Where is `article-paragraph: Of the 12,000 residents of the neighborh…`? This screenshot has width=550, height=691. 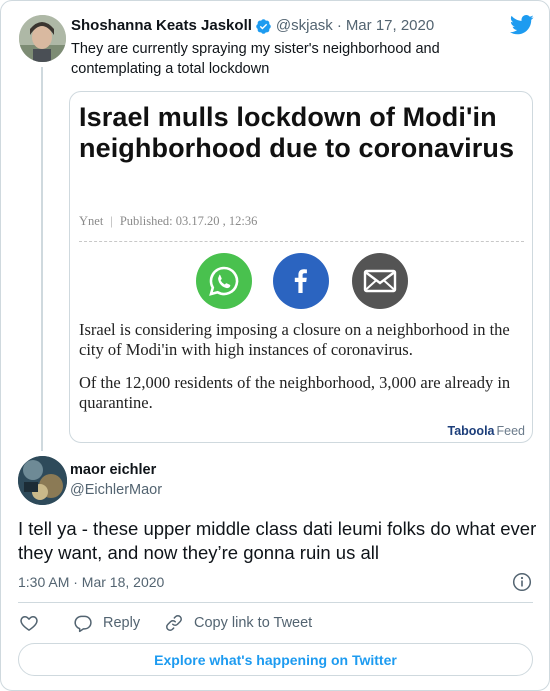 article-paragraph: Of the 12,000 residents of the neighborh… is located at coordinates (295, 392).